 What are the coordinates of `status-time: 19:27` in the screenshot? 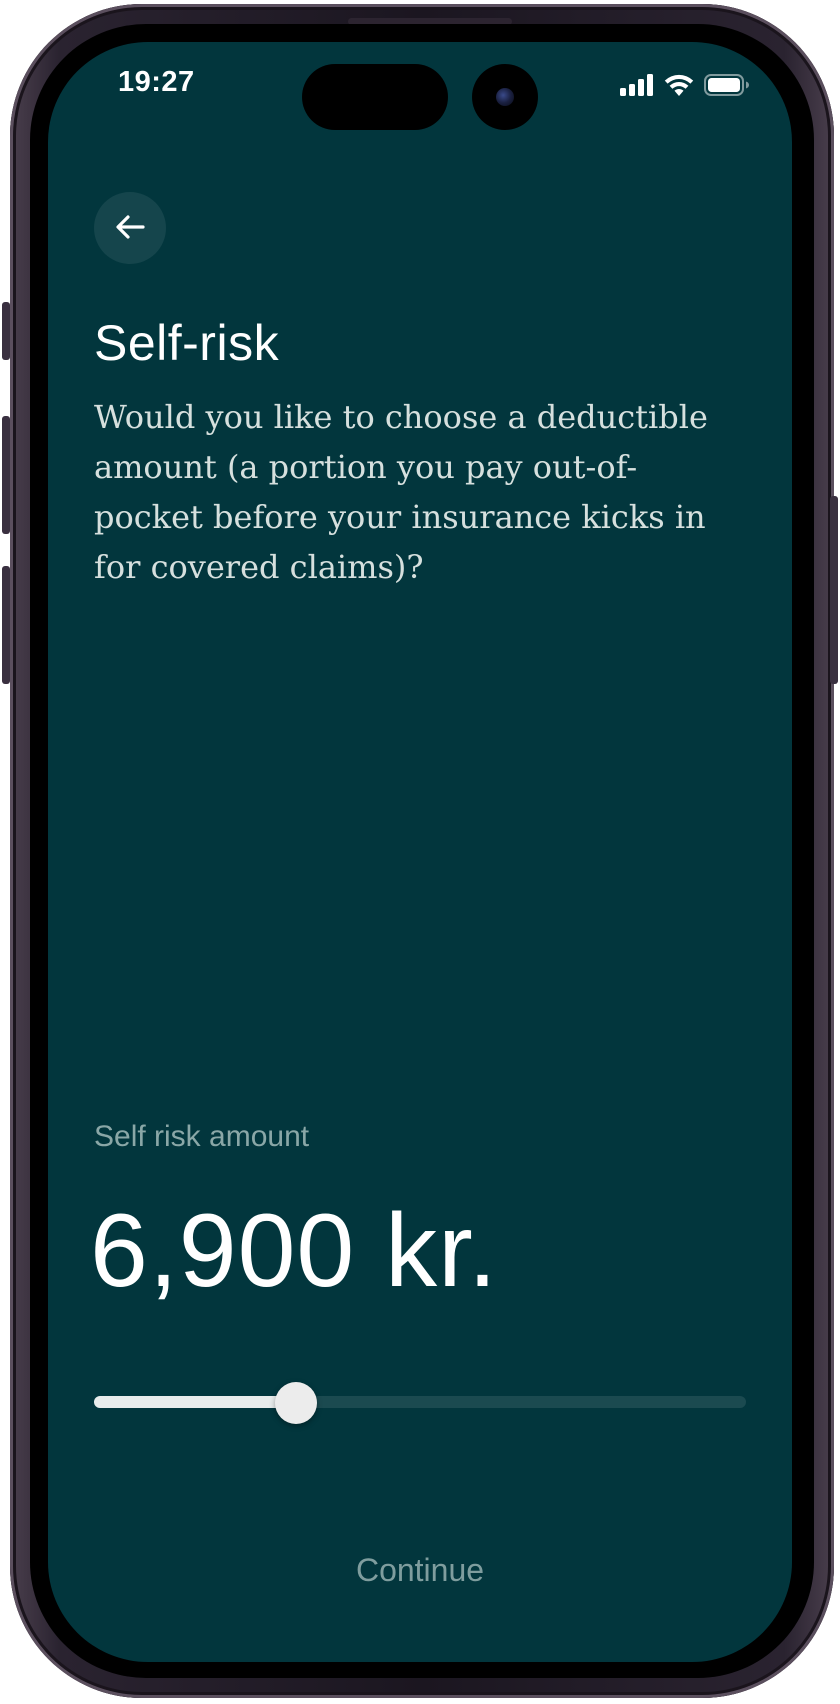 It's located at (156, 82).